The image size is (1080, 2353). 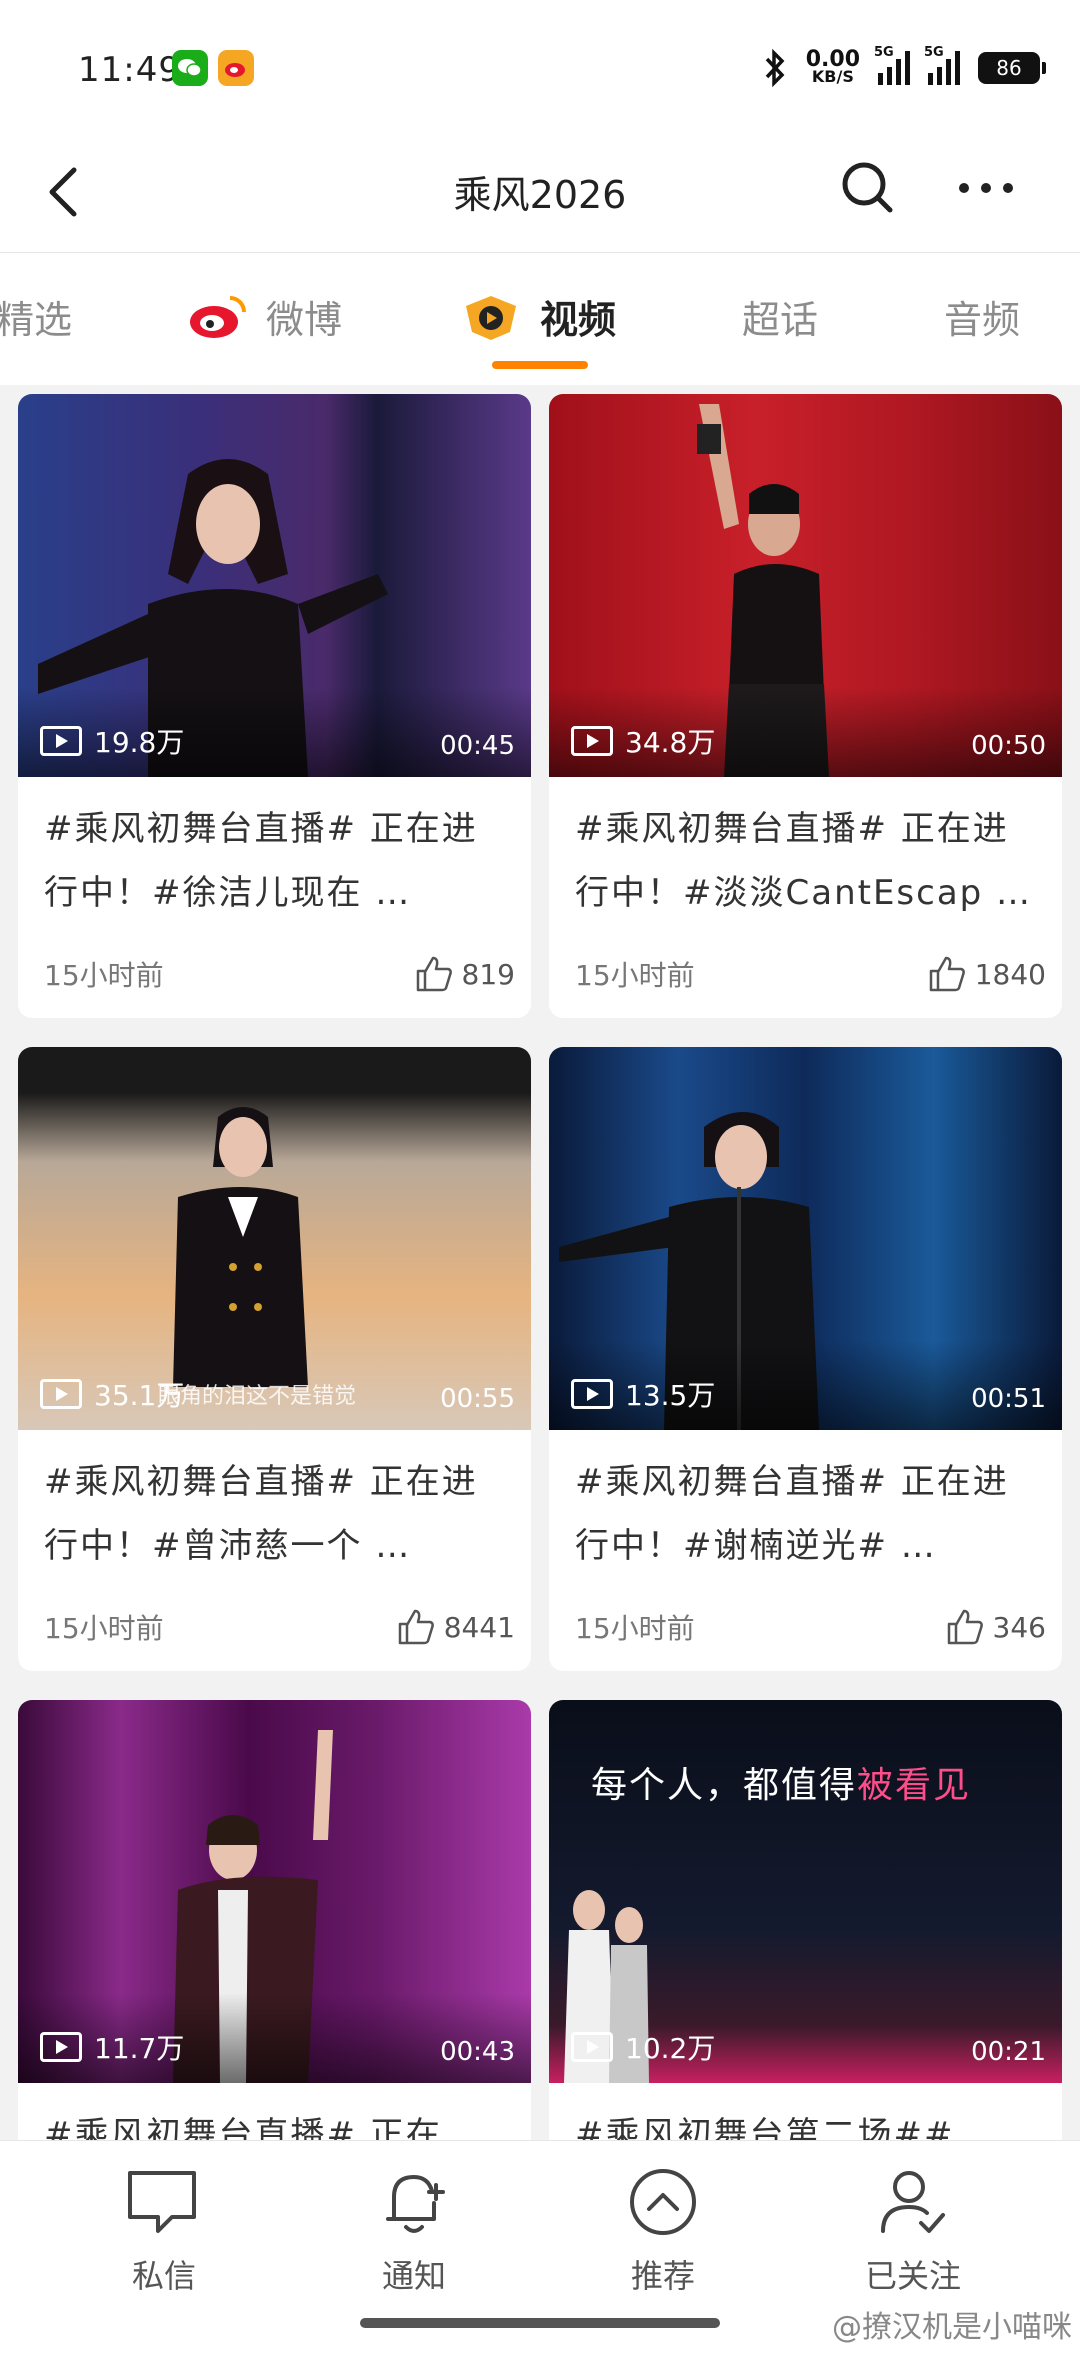 I want to click on tab-weibo: 微博, so click(x=264, y=316).